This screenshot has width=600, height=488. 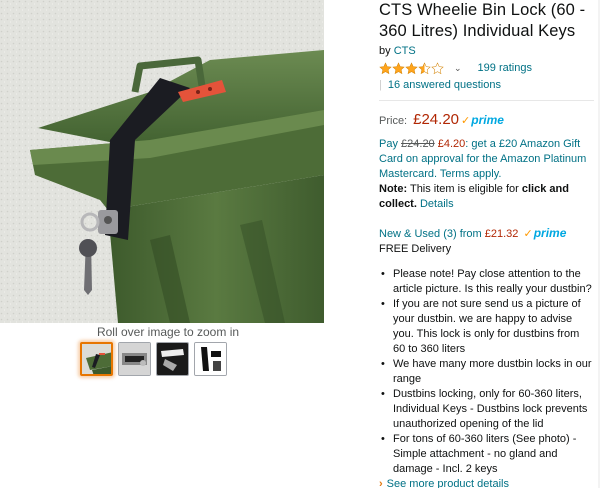 I want to click on price-row: Price: £24.20 ✓ prime, so click(x=486, y=119).